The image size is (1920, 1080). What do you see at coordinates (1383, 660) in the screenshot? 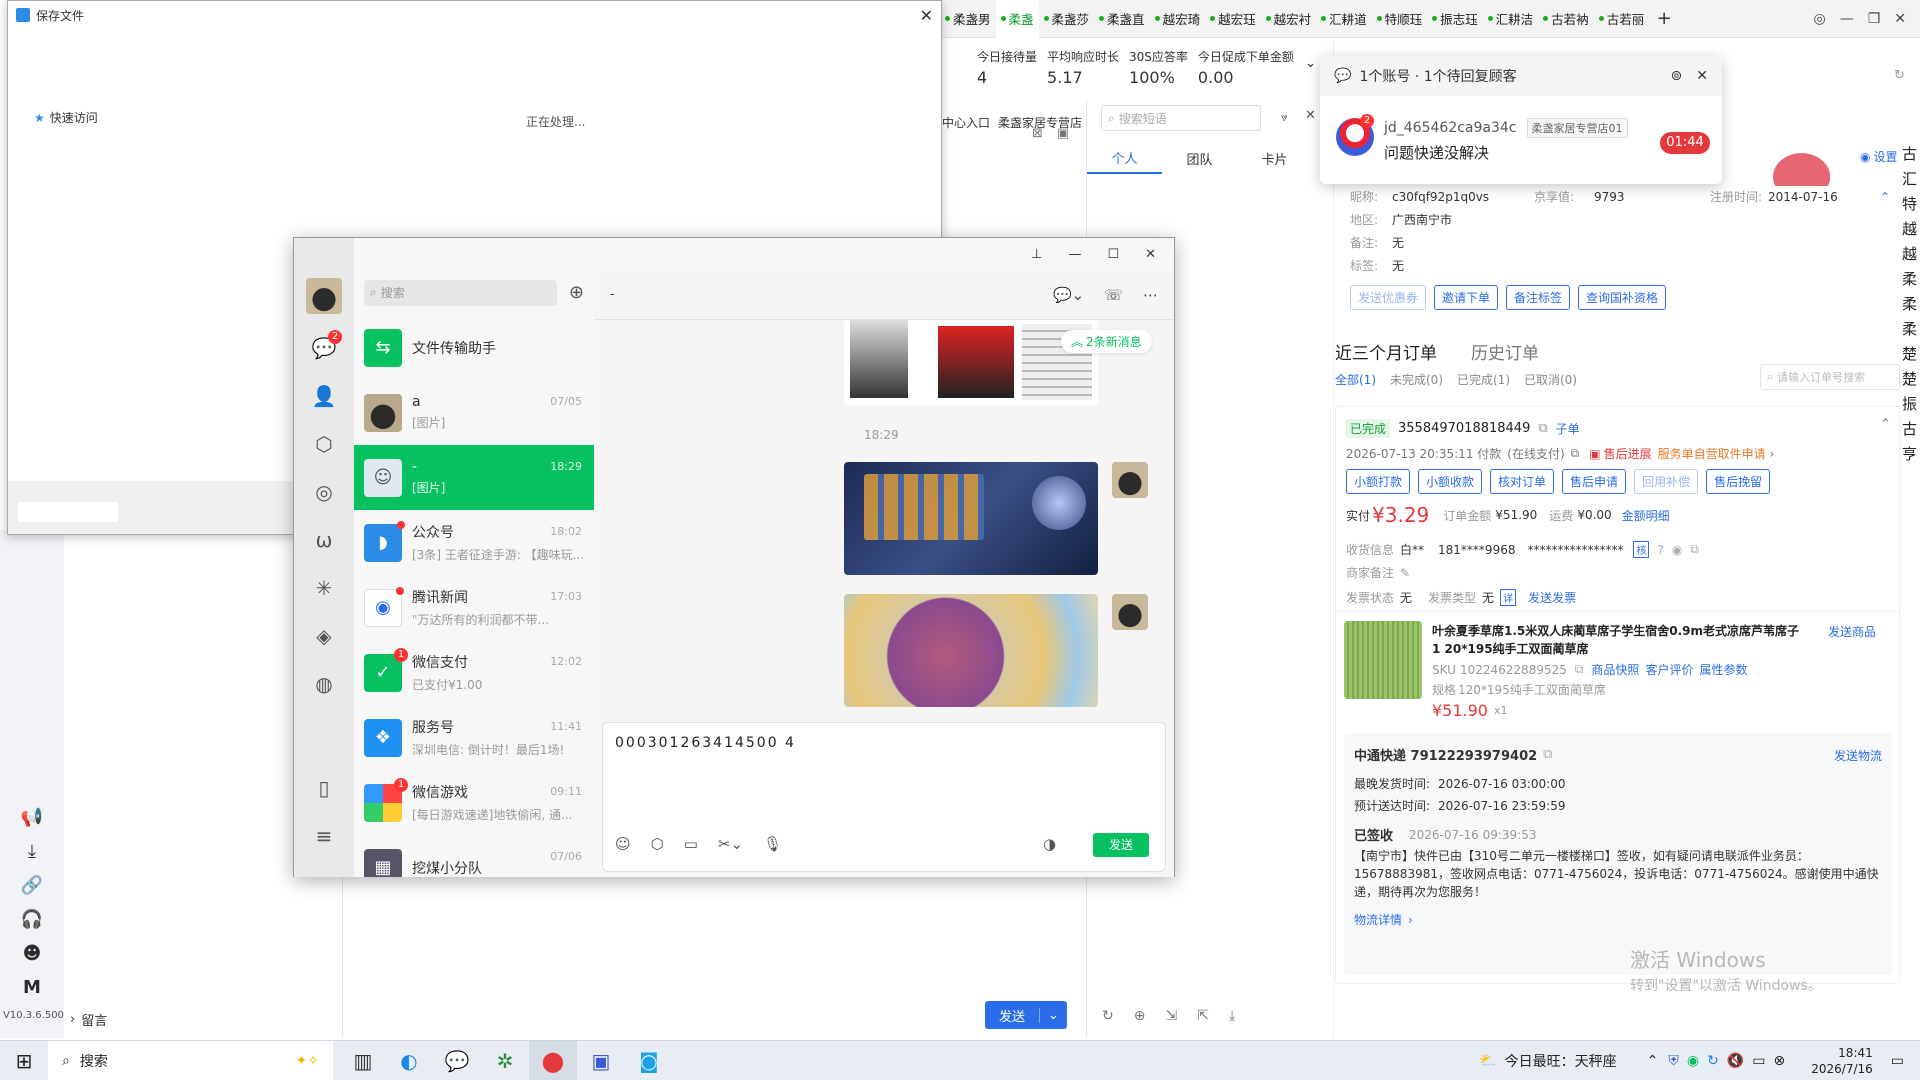
I see `product-image` at bounding box center [1383, 660].